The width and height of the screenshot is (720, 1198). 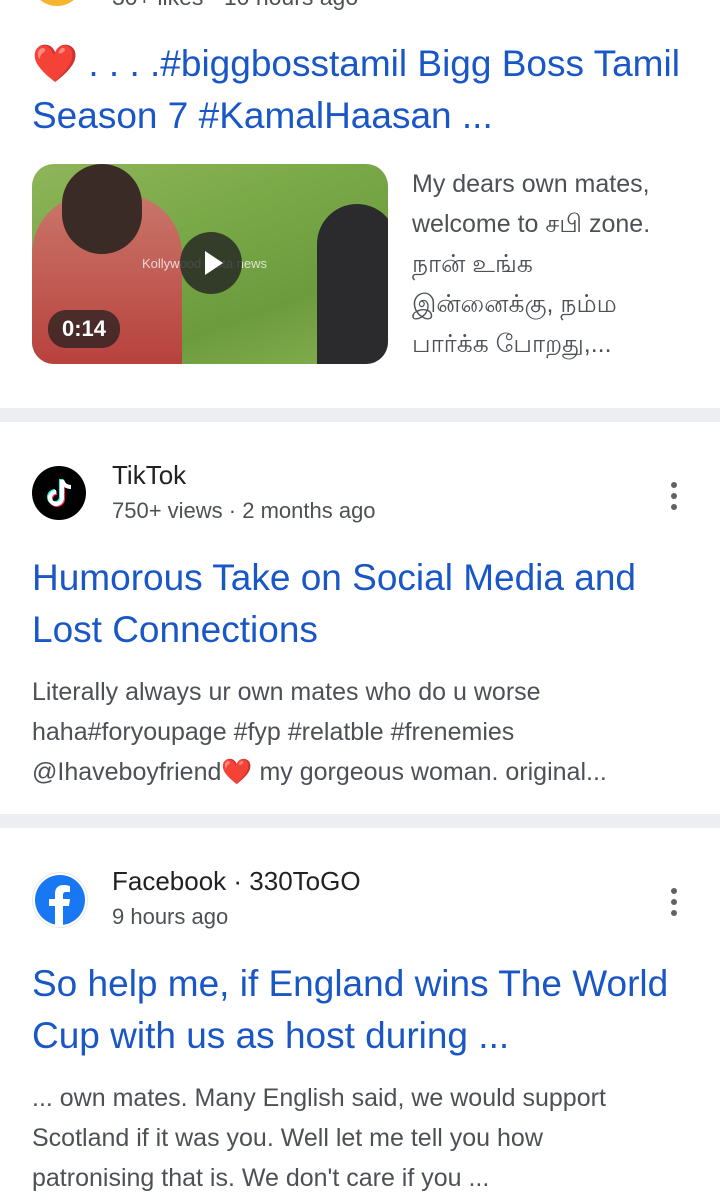 What do you see at coordinates (236, 881) in the screenshot?
I see `source-name: Facebook · 330ToGO` at bounding box center [236, 881].